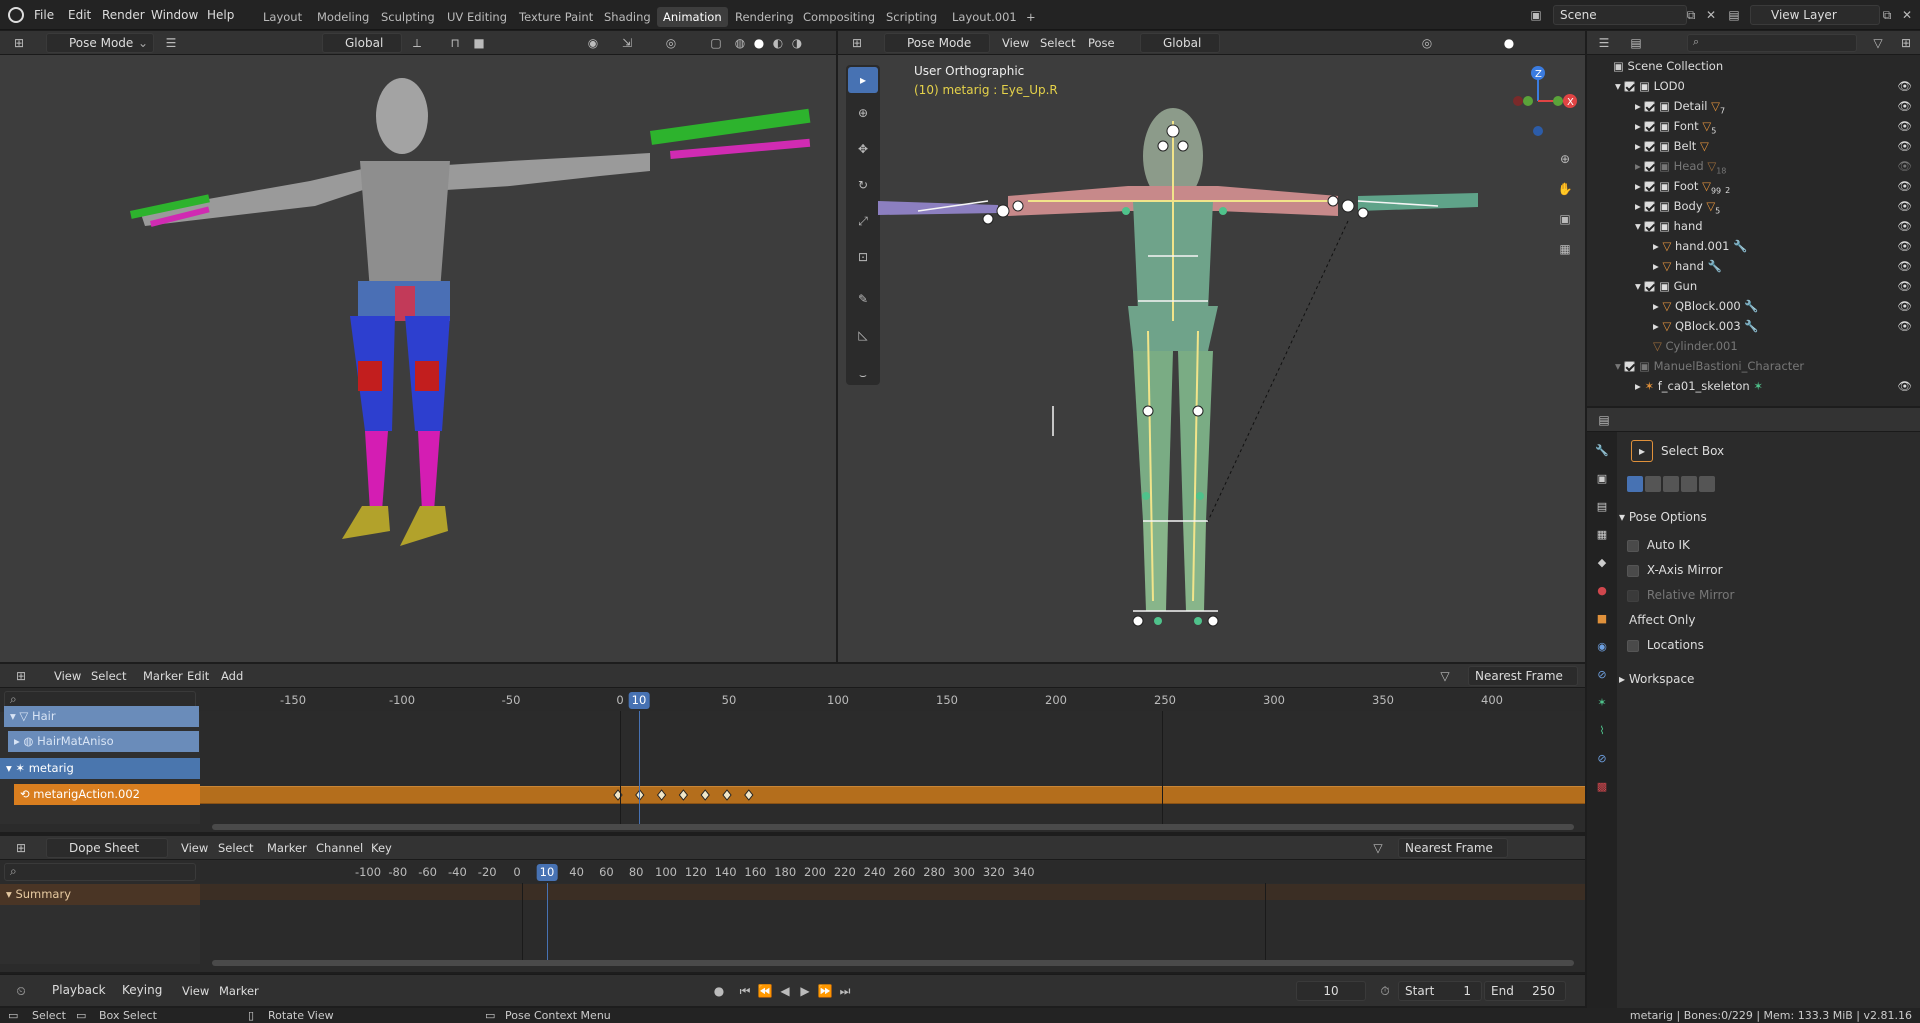 This screenshot has height=1023, width=1920. I want to click on cursor-tool-icon: ⊕, so click(863, 113).